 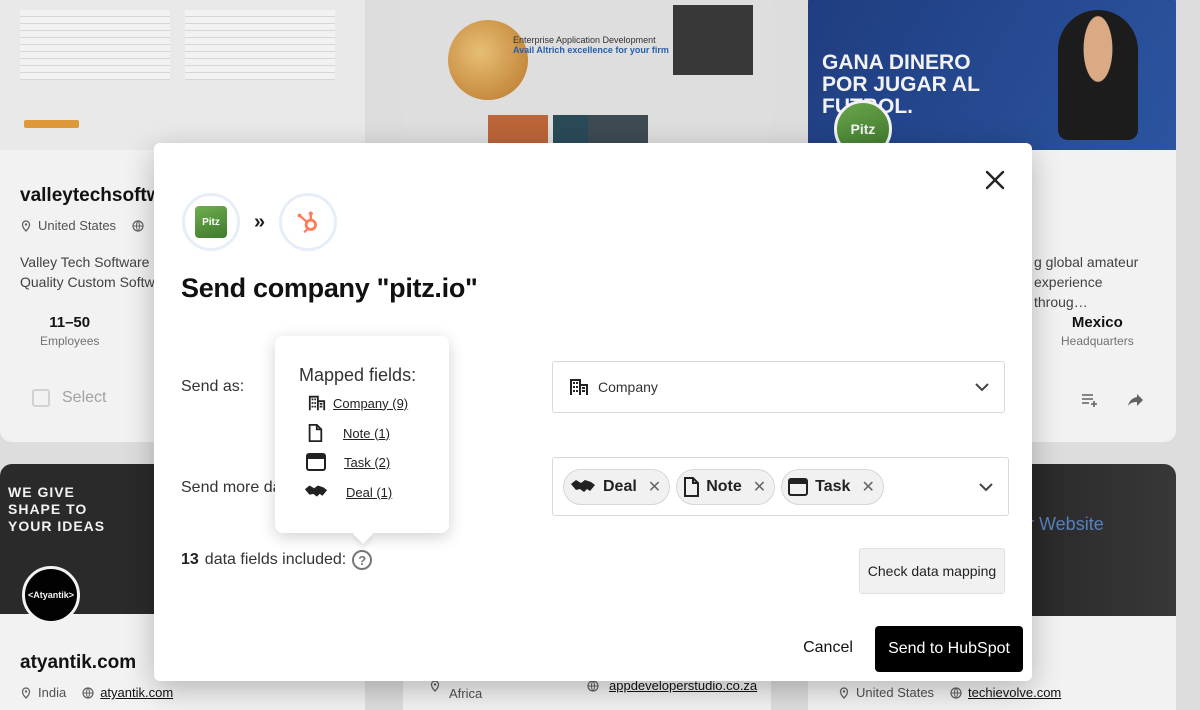 I want to click on chip-label: Task, so click(x=833, y=486).